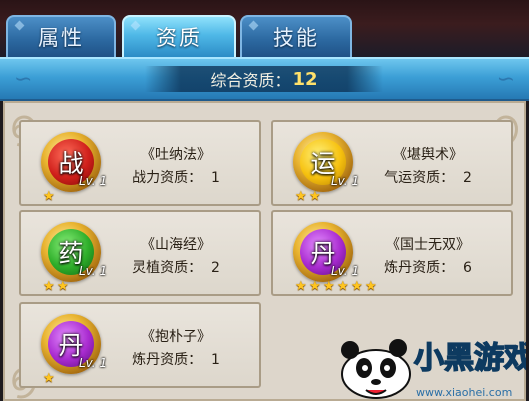 The height and width of the screenshot is (401, 529). I want to click on watermark-brand: 小黑游戏, so click(470, 358).